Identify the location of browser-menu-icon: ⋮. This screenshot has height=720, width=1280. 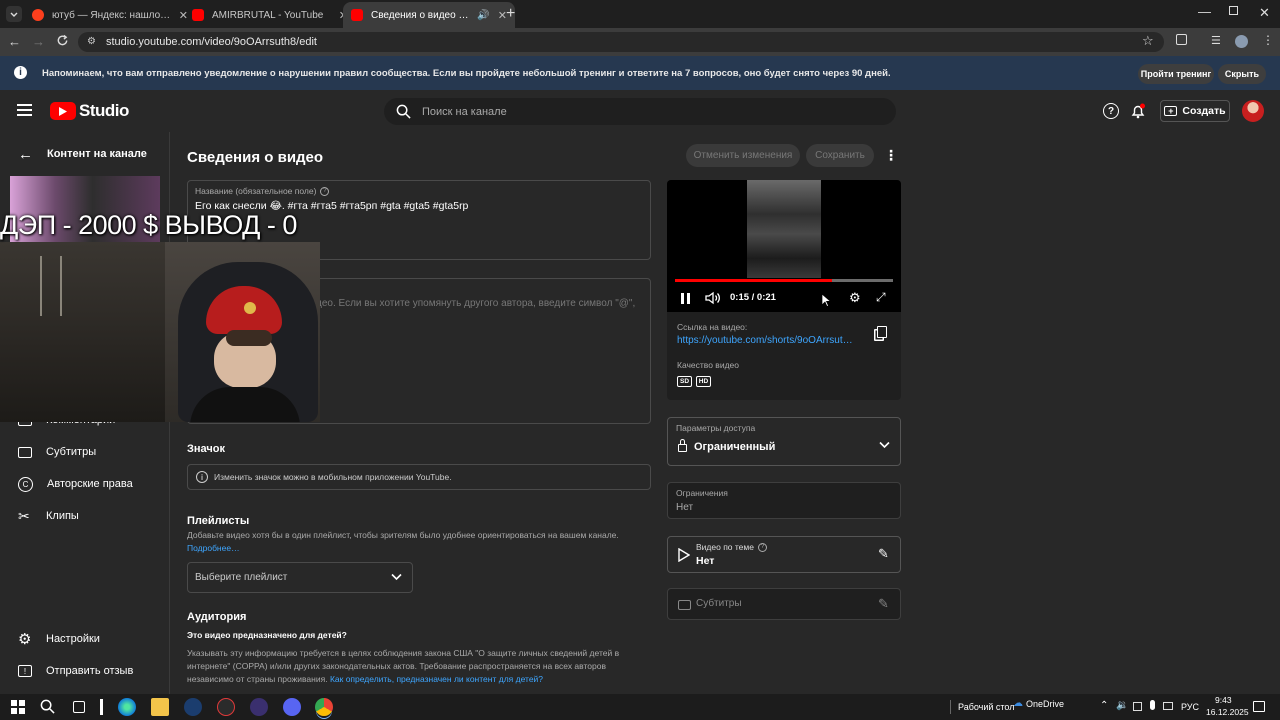
(1268, 40).